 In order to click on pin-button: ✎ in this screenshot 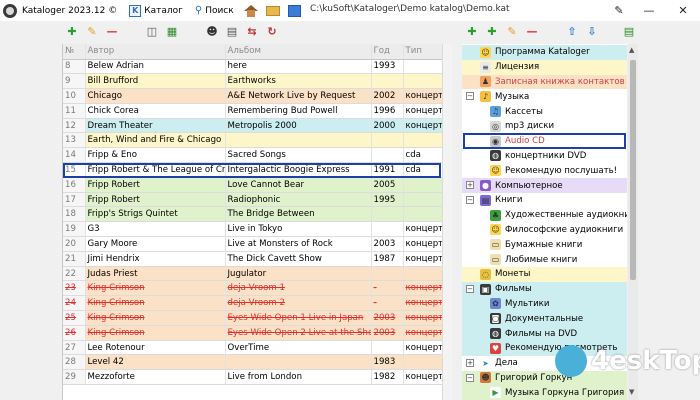, I will do `click(619, 10)`.